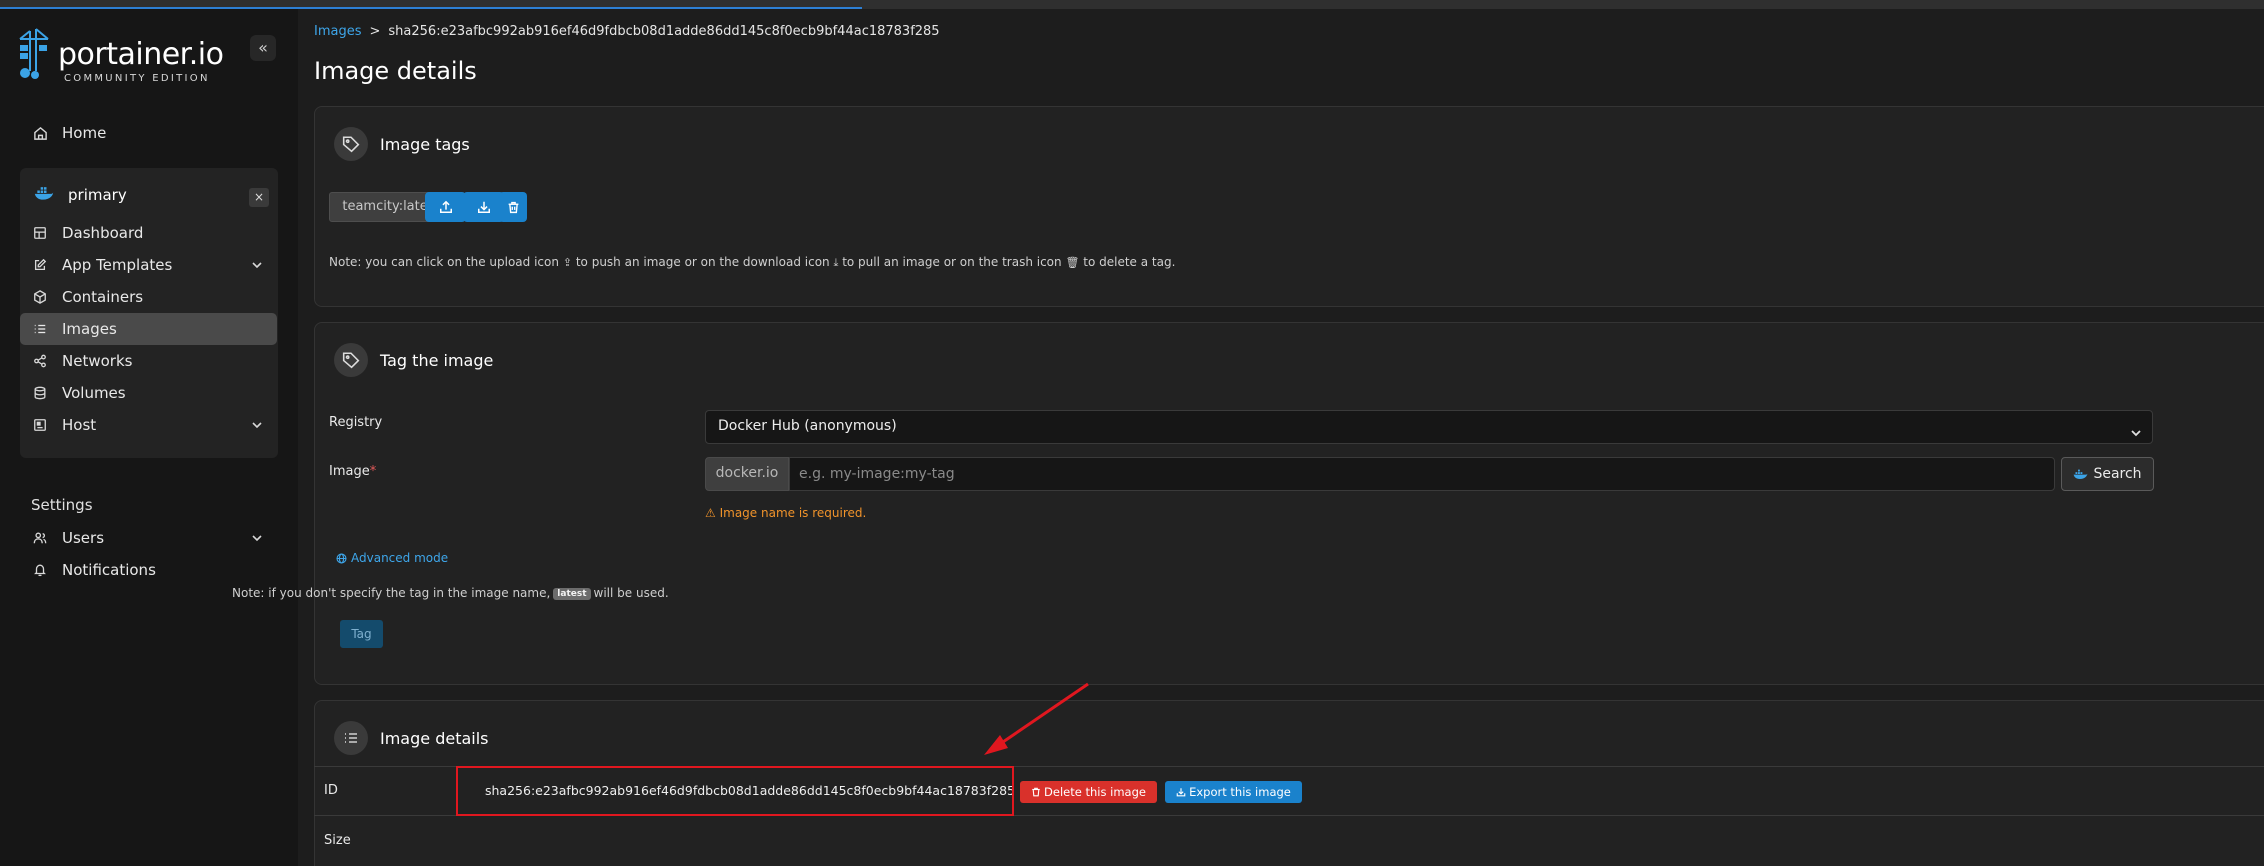 The height and width of the screenshot is (866, 2264). What do you see at coordinates (1036, 718) in the screenshot?
I see `annotation-arrow-icon` at bounding box center [1036, 718].